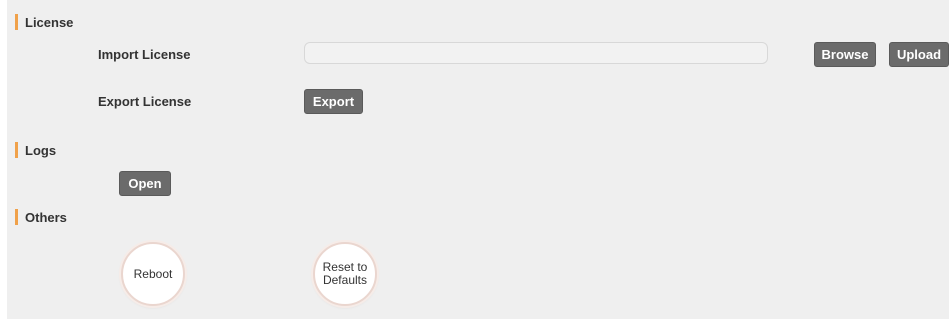  I want to click on logs-section-header: Logs, so click(35, 150).